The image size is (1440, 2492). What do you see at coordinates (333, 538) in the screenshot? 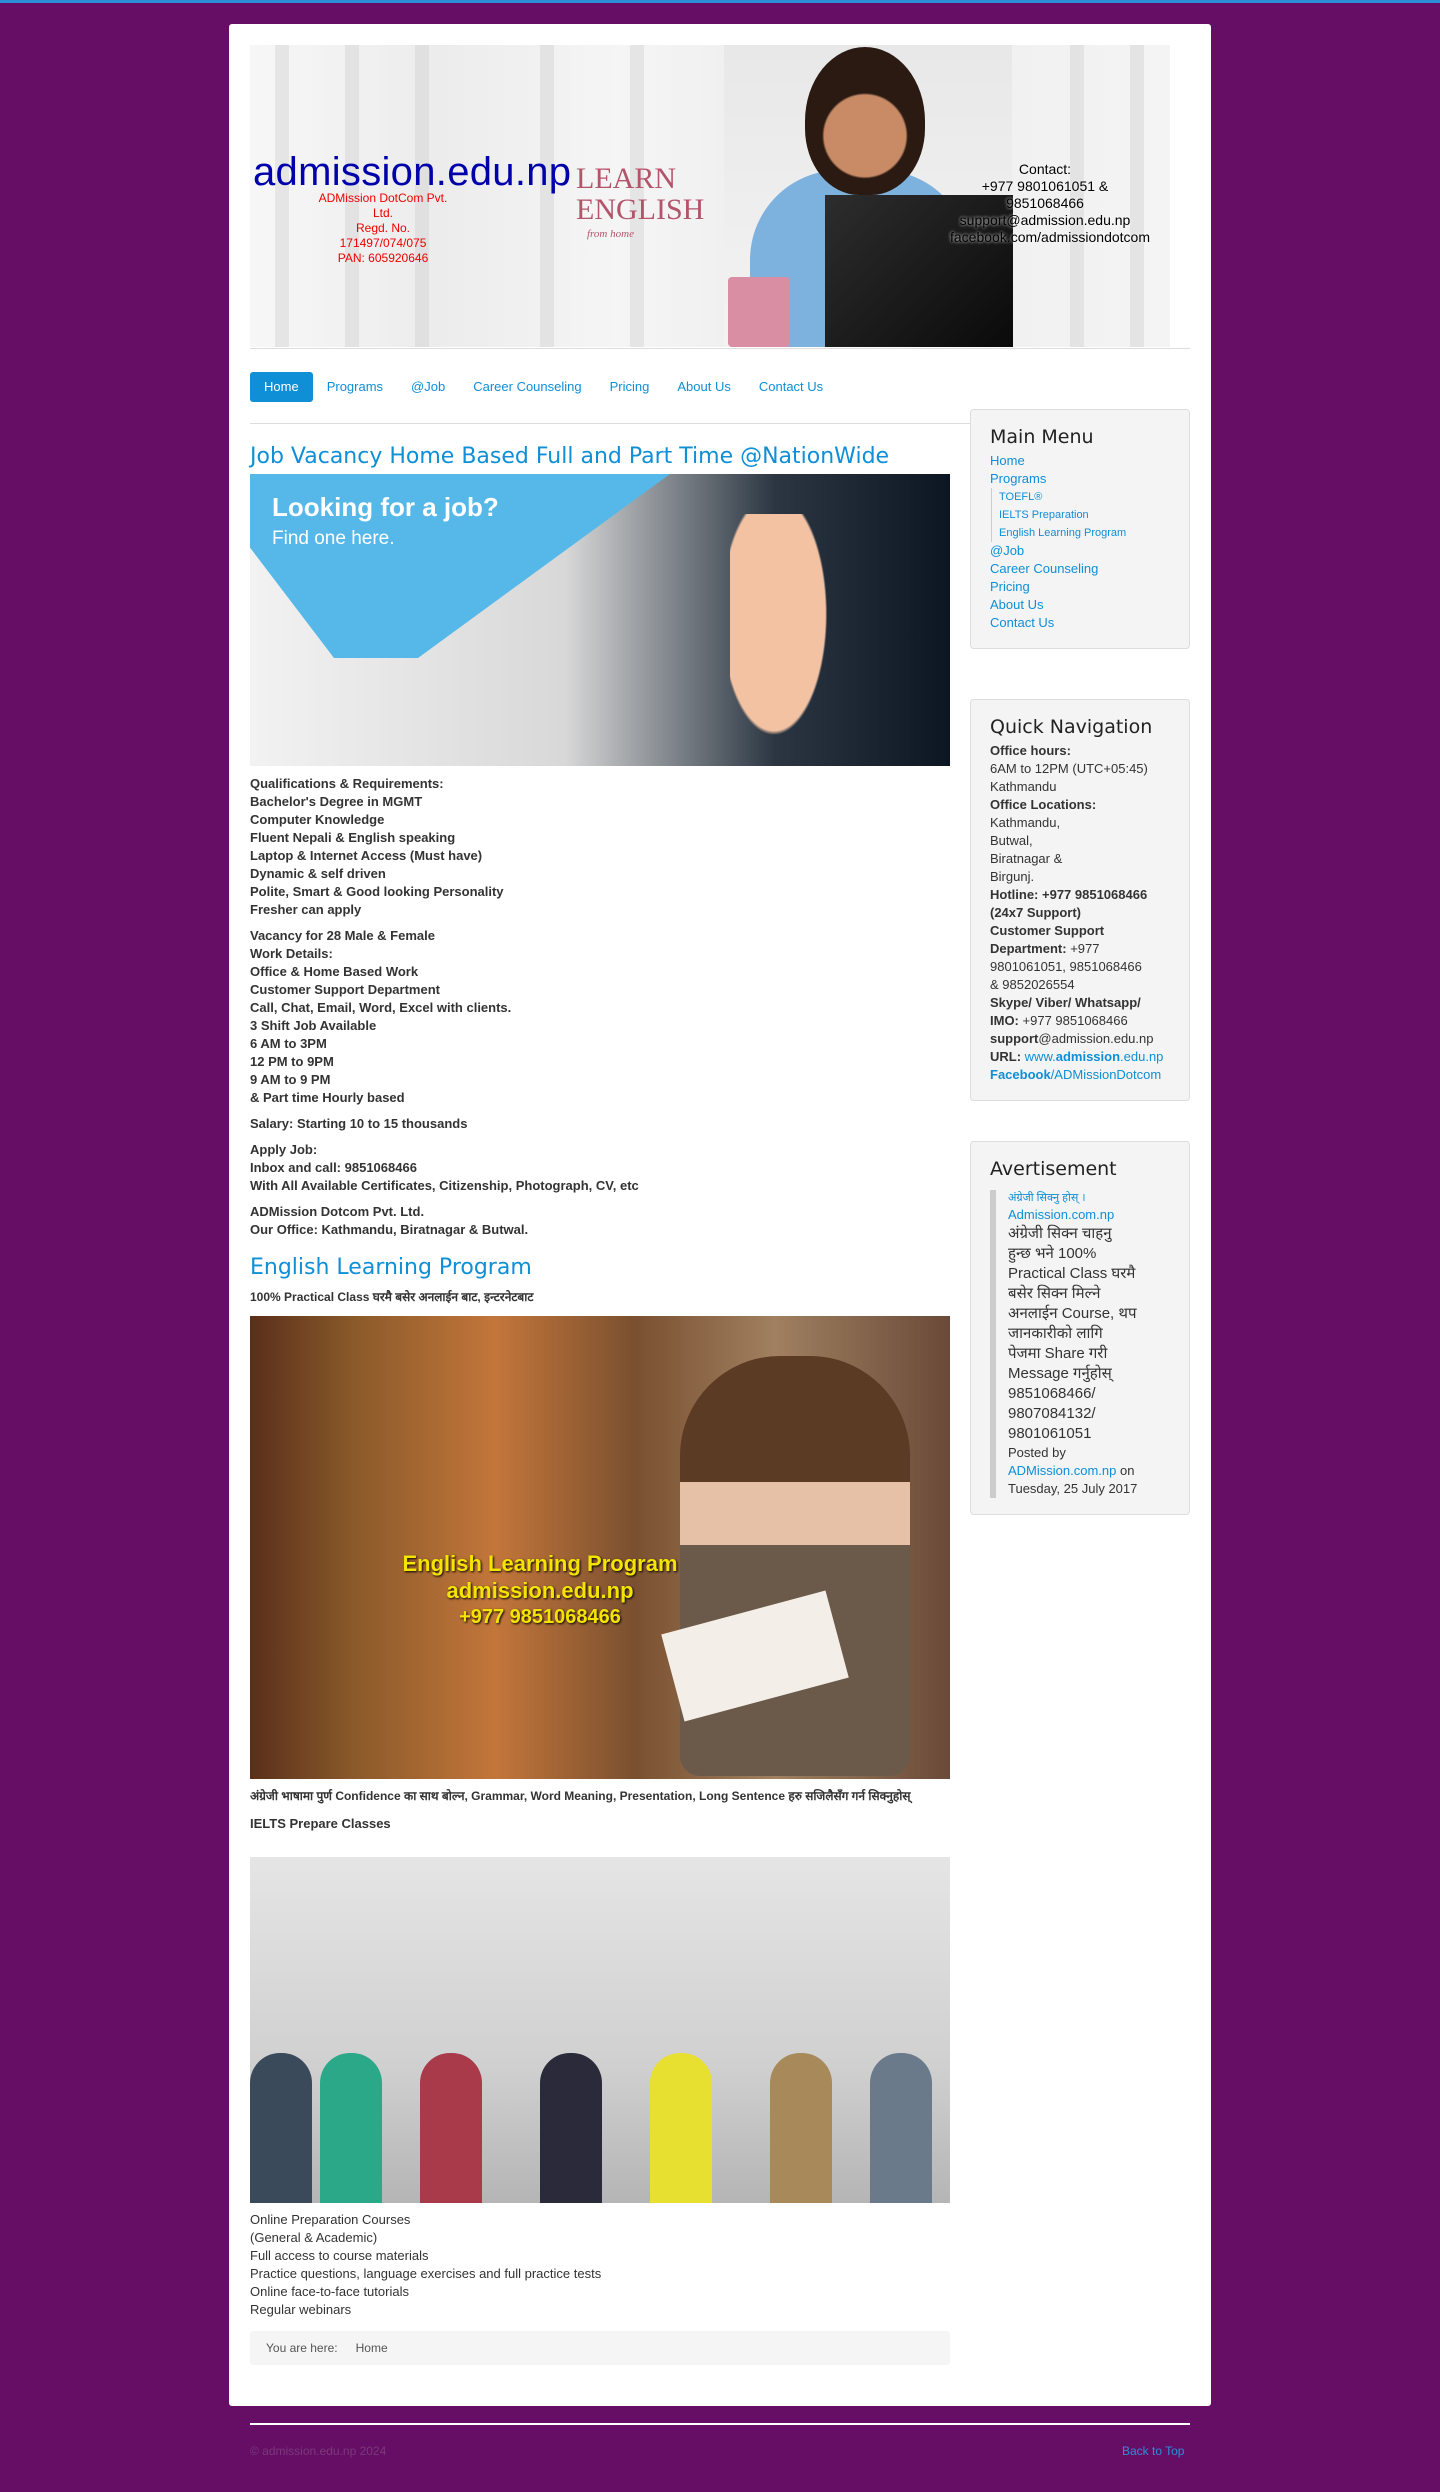
I see `hero-subtitle: Find one here.` at bounding box center [333, 538].